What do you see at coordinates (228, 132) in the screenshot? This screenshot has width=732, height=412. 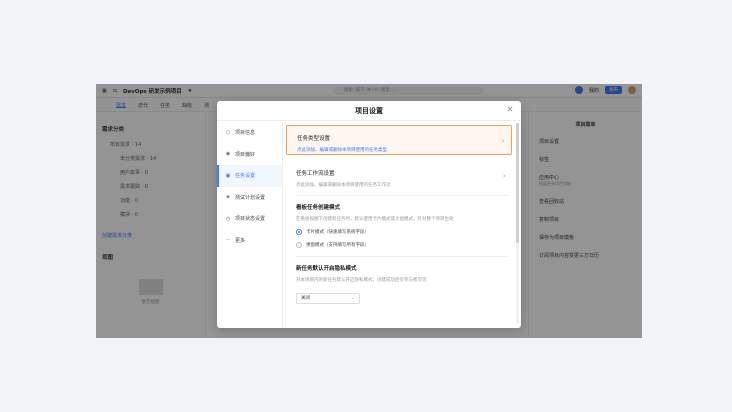 I see `box-icon: ⬡` at bounding box center [228, 132].